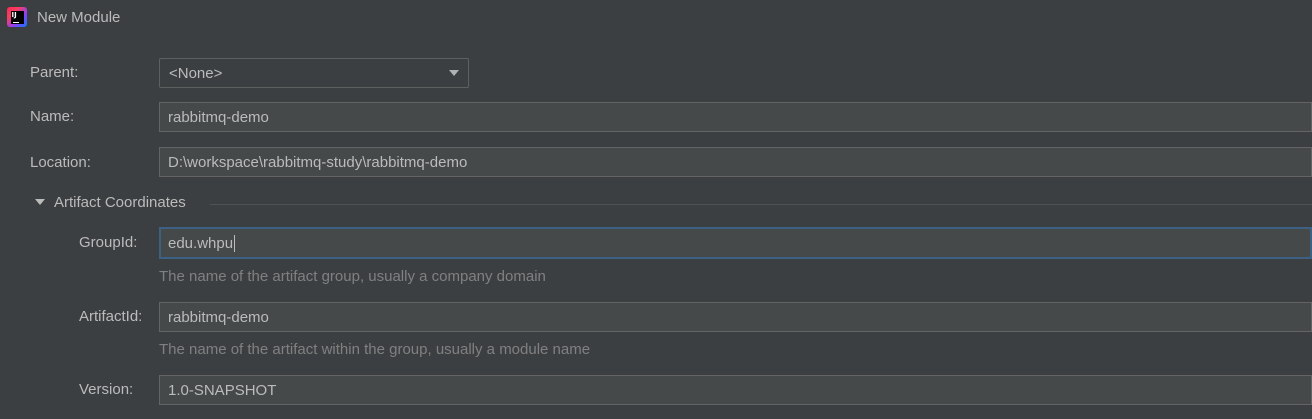  I want to click on intellij-idea-icon: IJ, so click(17, 17).